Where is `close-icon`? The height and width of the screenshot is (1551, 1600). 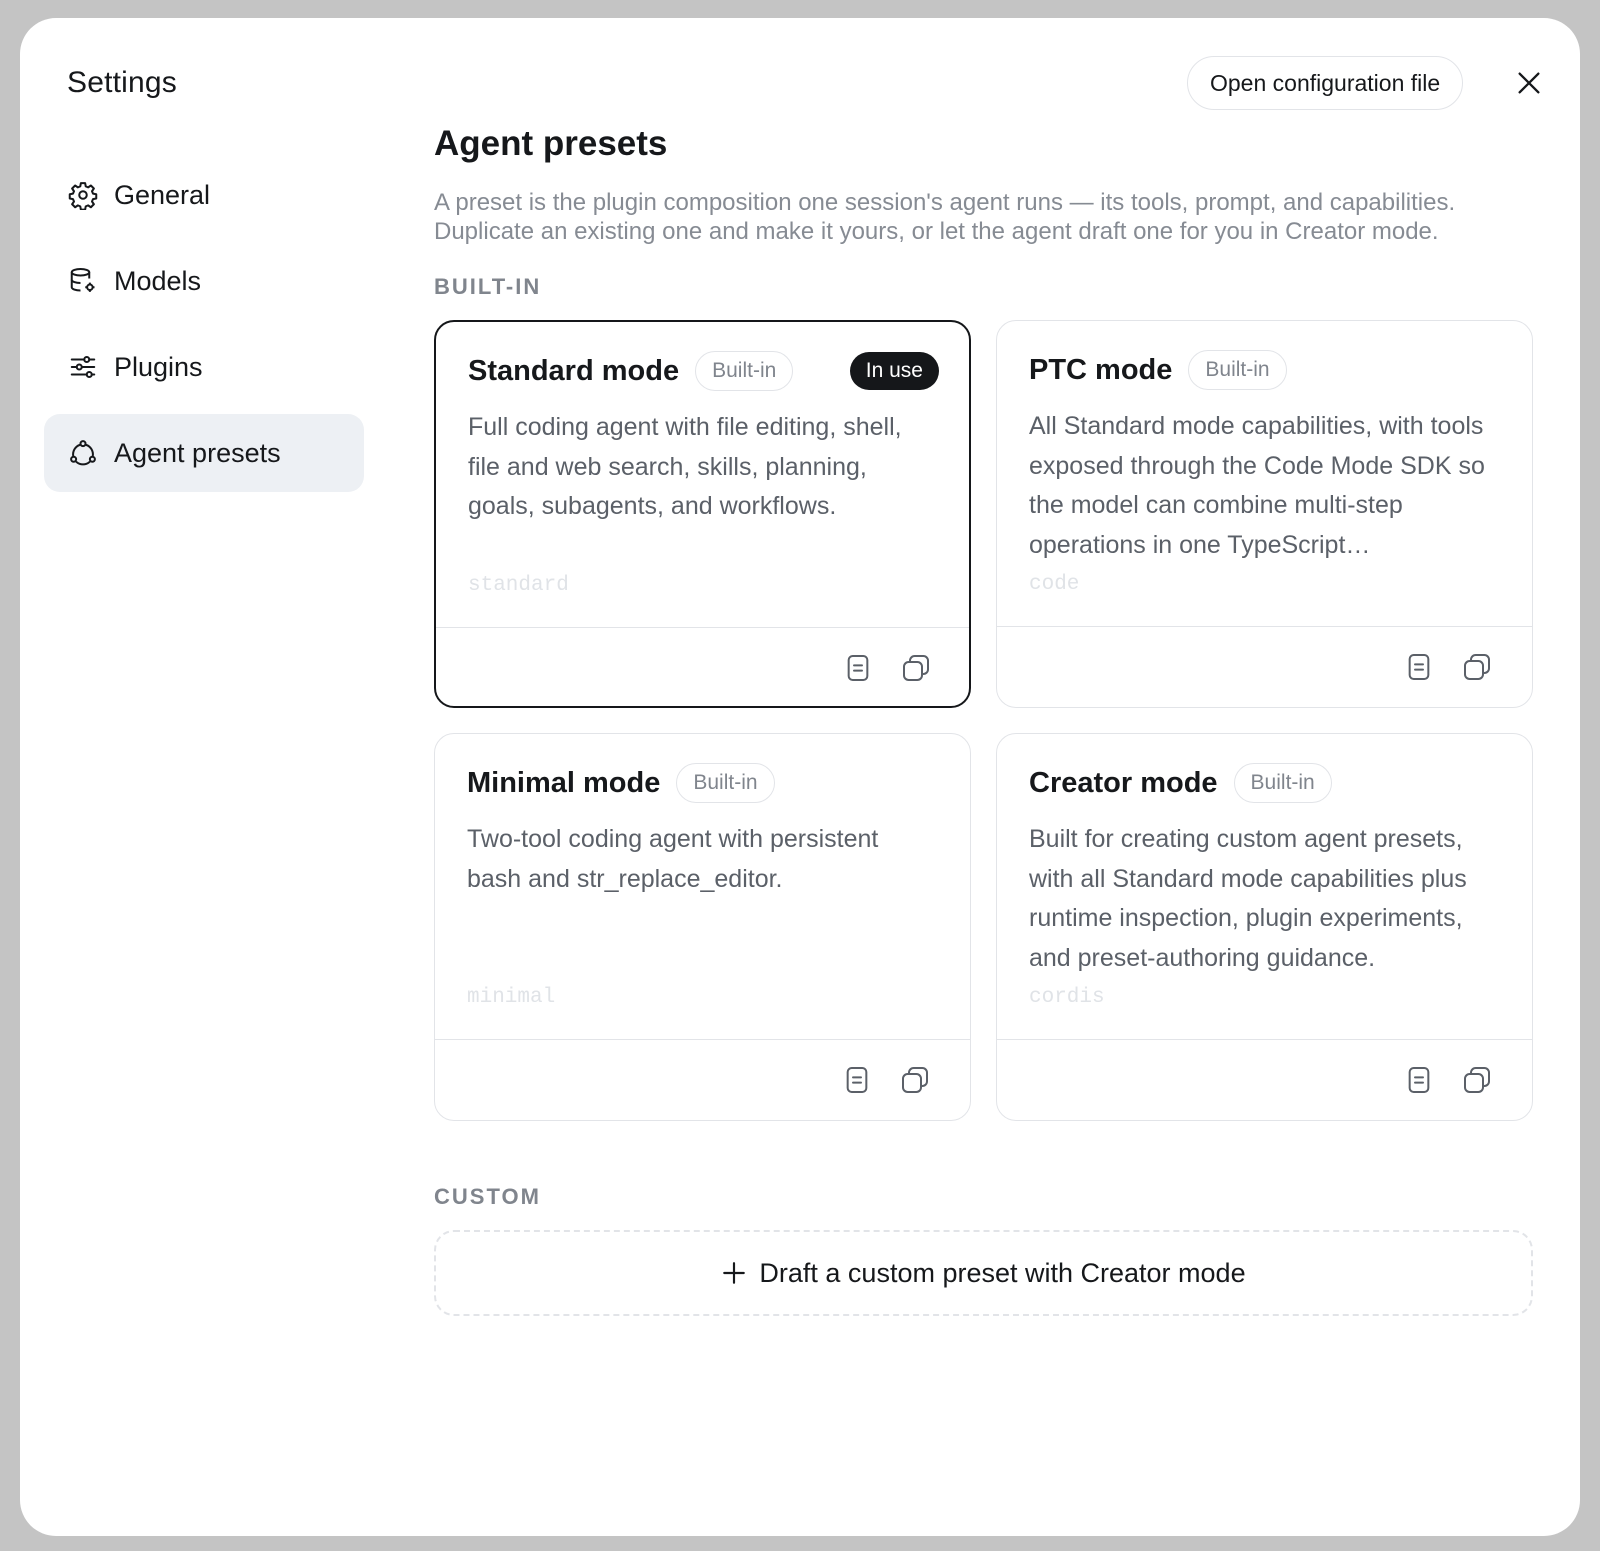 close-icon is located at coordinates (1529, 83).